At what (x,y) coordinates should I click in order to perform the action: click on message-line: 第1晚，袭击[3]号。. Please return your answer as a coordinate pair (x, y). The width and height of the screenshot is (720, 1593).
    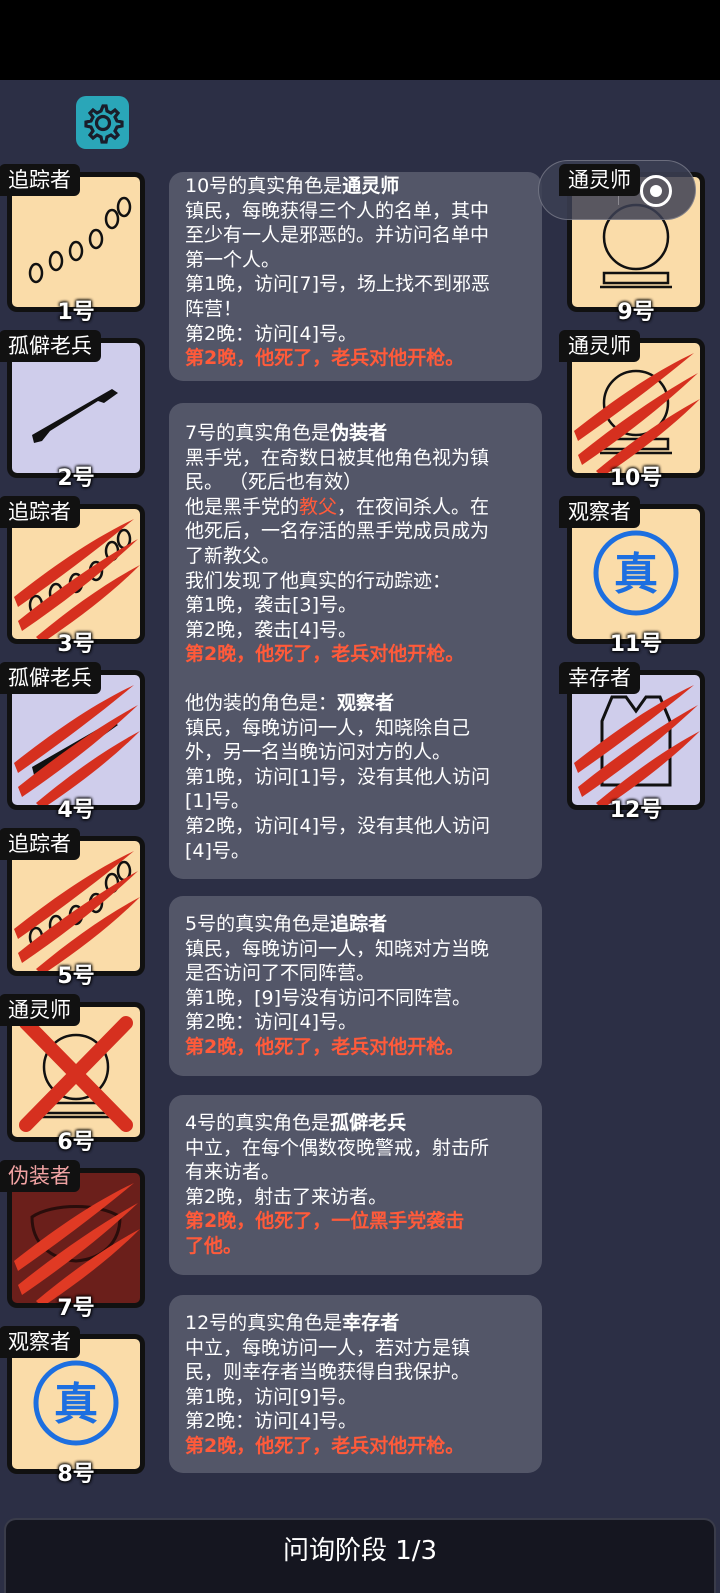
    Looking at the image, I should click on (271, 605).